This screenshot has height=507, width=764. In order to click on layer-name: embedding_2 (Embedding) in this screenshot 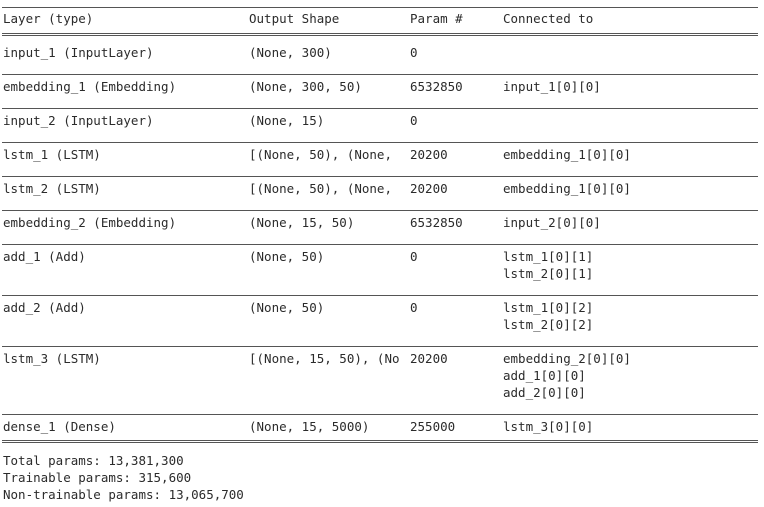, I will do `click(90, 222)`.